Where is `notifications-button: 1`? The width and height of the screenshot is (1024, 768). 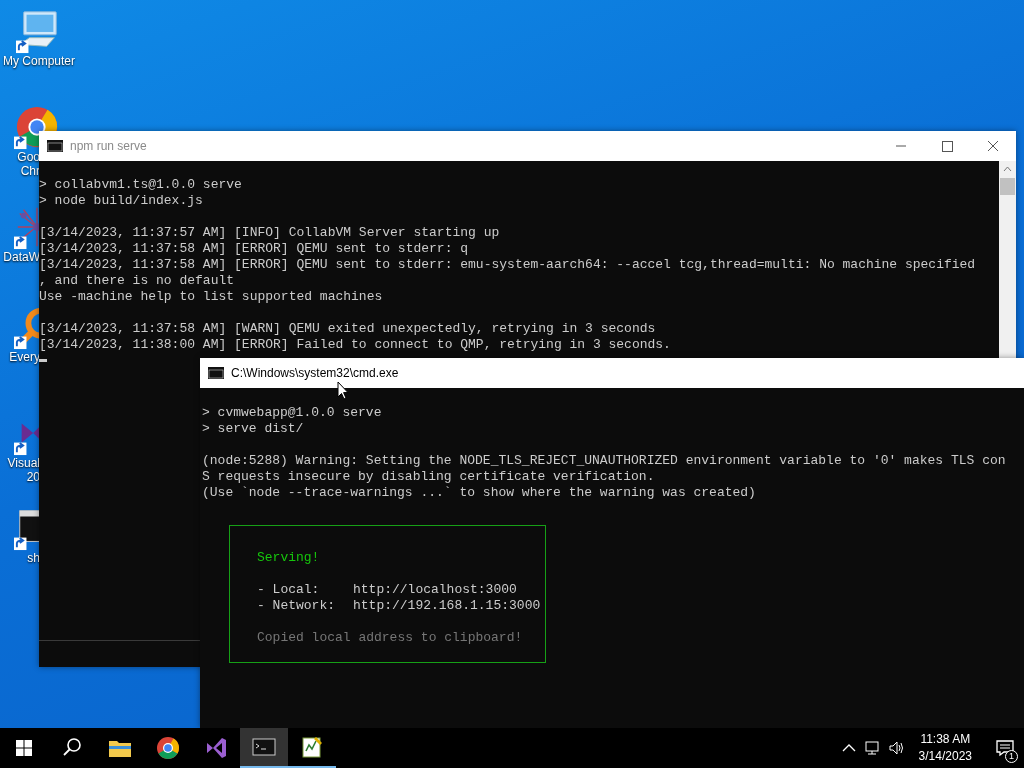 notifications-button: 1 is located at coordinates (1005, 748).